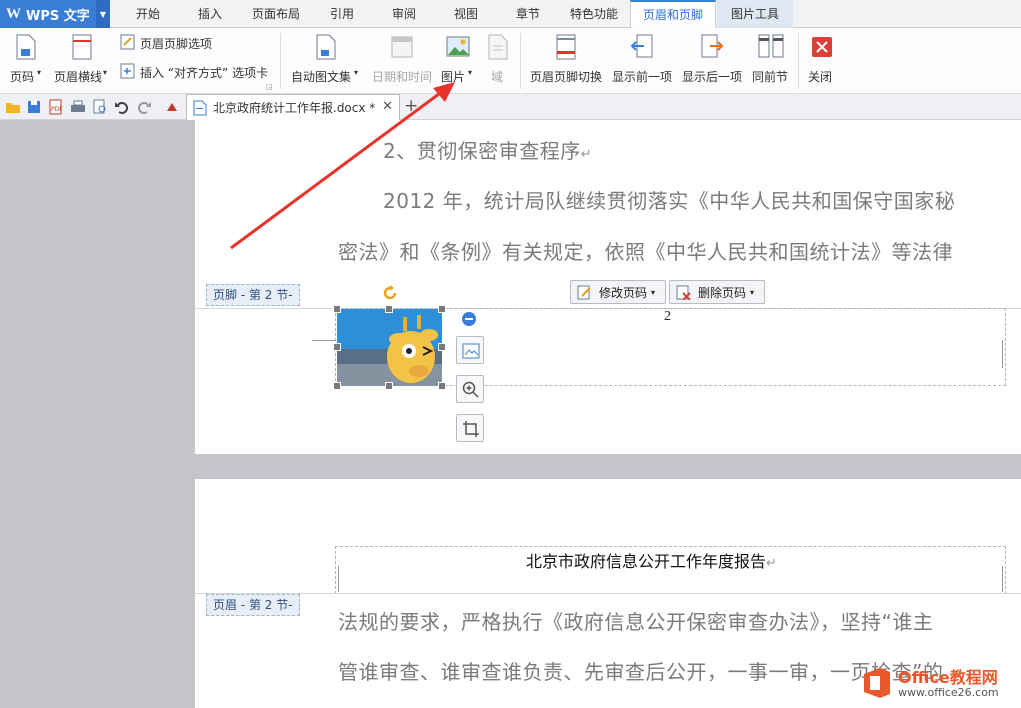 Image resolution: width=1021 pixels, height=708 pixels. I want to click on footer-page-number: 2, so click(667, 316).